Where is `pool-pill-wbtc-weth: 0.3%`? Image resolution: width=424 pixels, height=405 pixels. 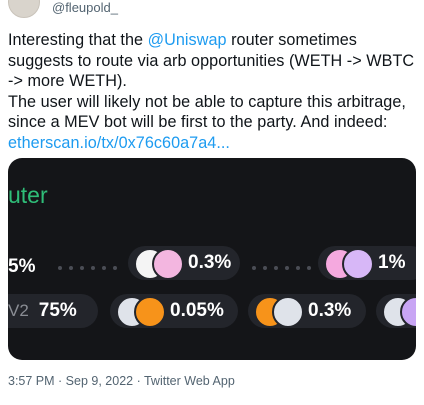
pool-pill-wbtc-weth: 0.3% is located at coordinates (184, 263).